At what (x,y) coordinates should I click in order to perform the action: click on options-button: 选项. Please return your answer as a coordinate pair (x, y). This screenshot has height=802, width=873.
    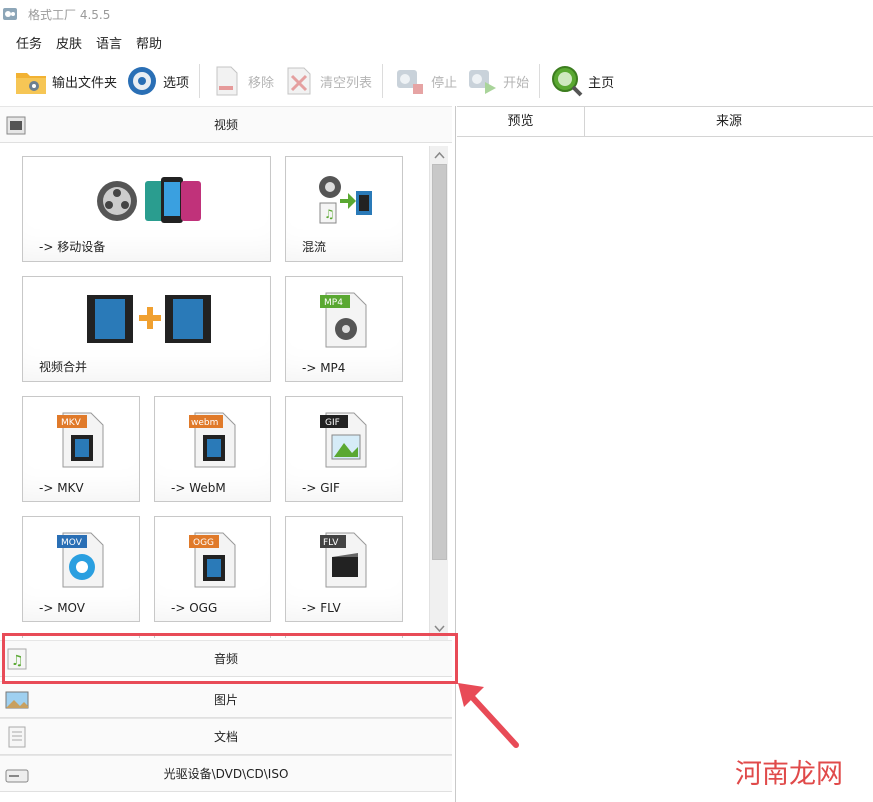
    Looking at the image, I should click on (157, 81).